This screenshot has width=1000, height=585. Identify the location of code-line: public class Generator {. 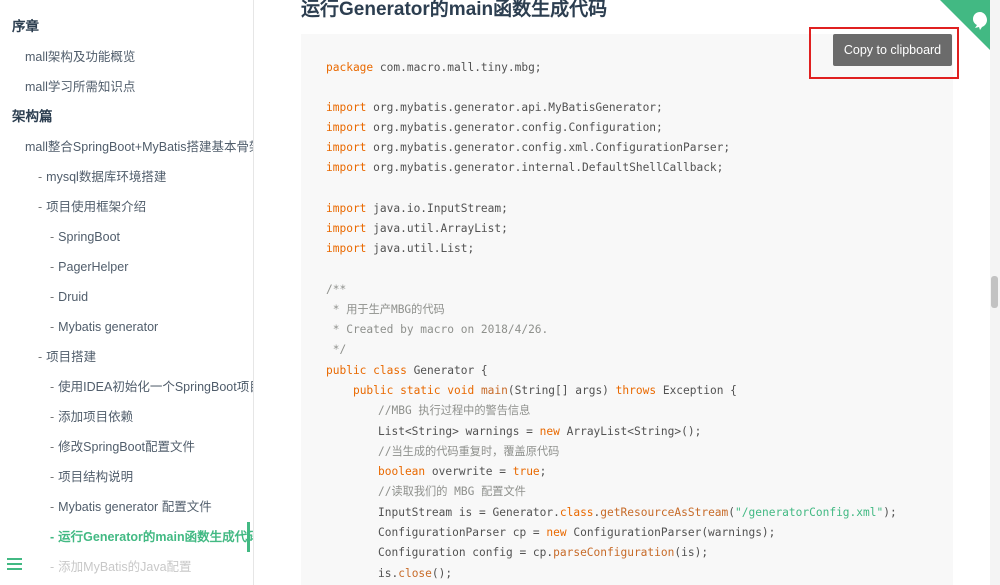
(407, 370).